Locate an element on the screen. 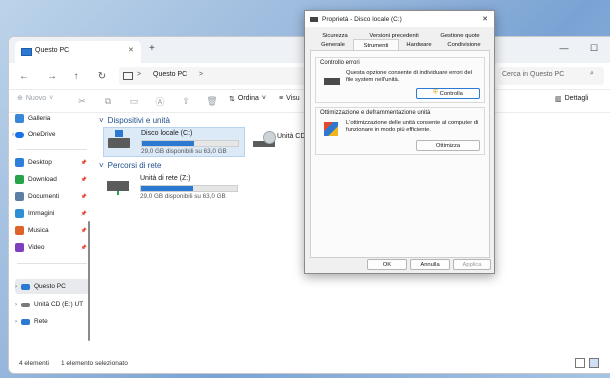 The width and height of the screenshot is (610, 378). group-title: Controllo errori is located at coordinates (340, 63).